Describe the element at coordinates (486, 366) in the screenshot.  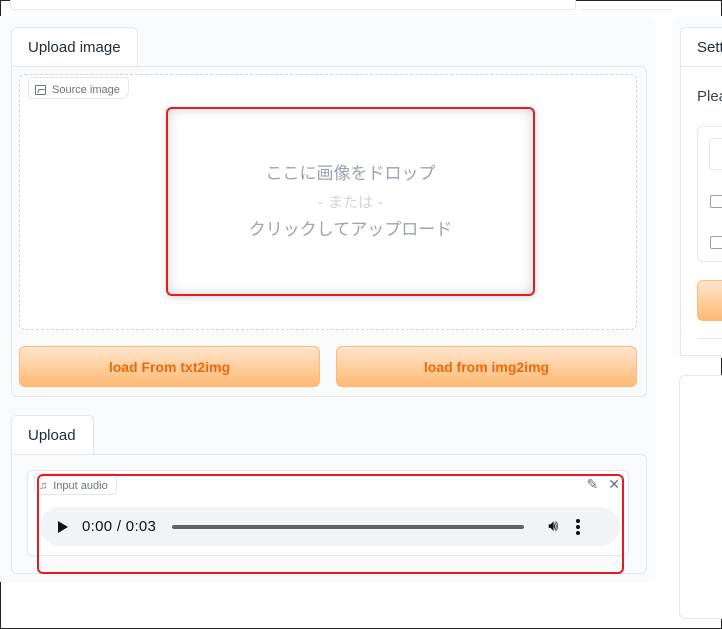
I see `load-from-img2img-button: load from img2img` at that location.